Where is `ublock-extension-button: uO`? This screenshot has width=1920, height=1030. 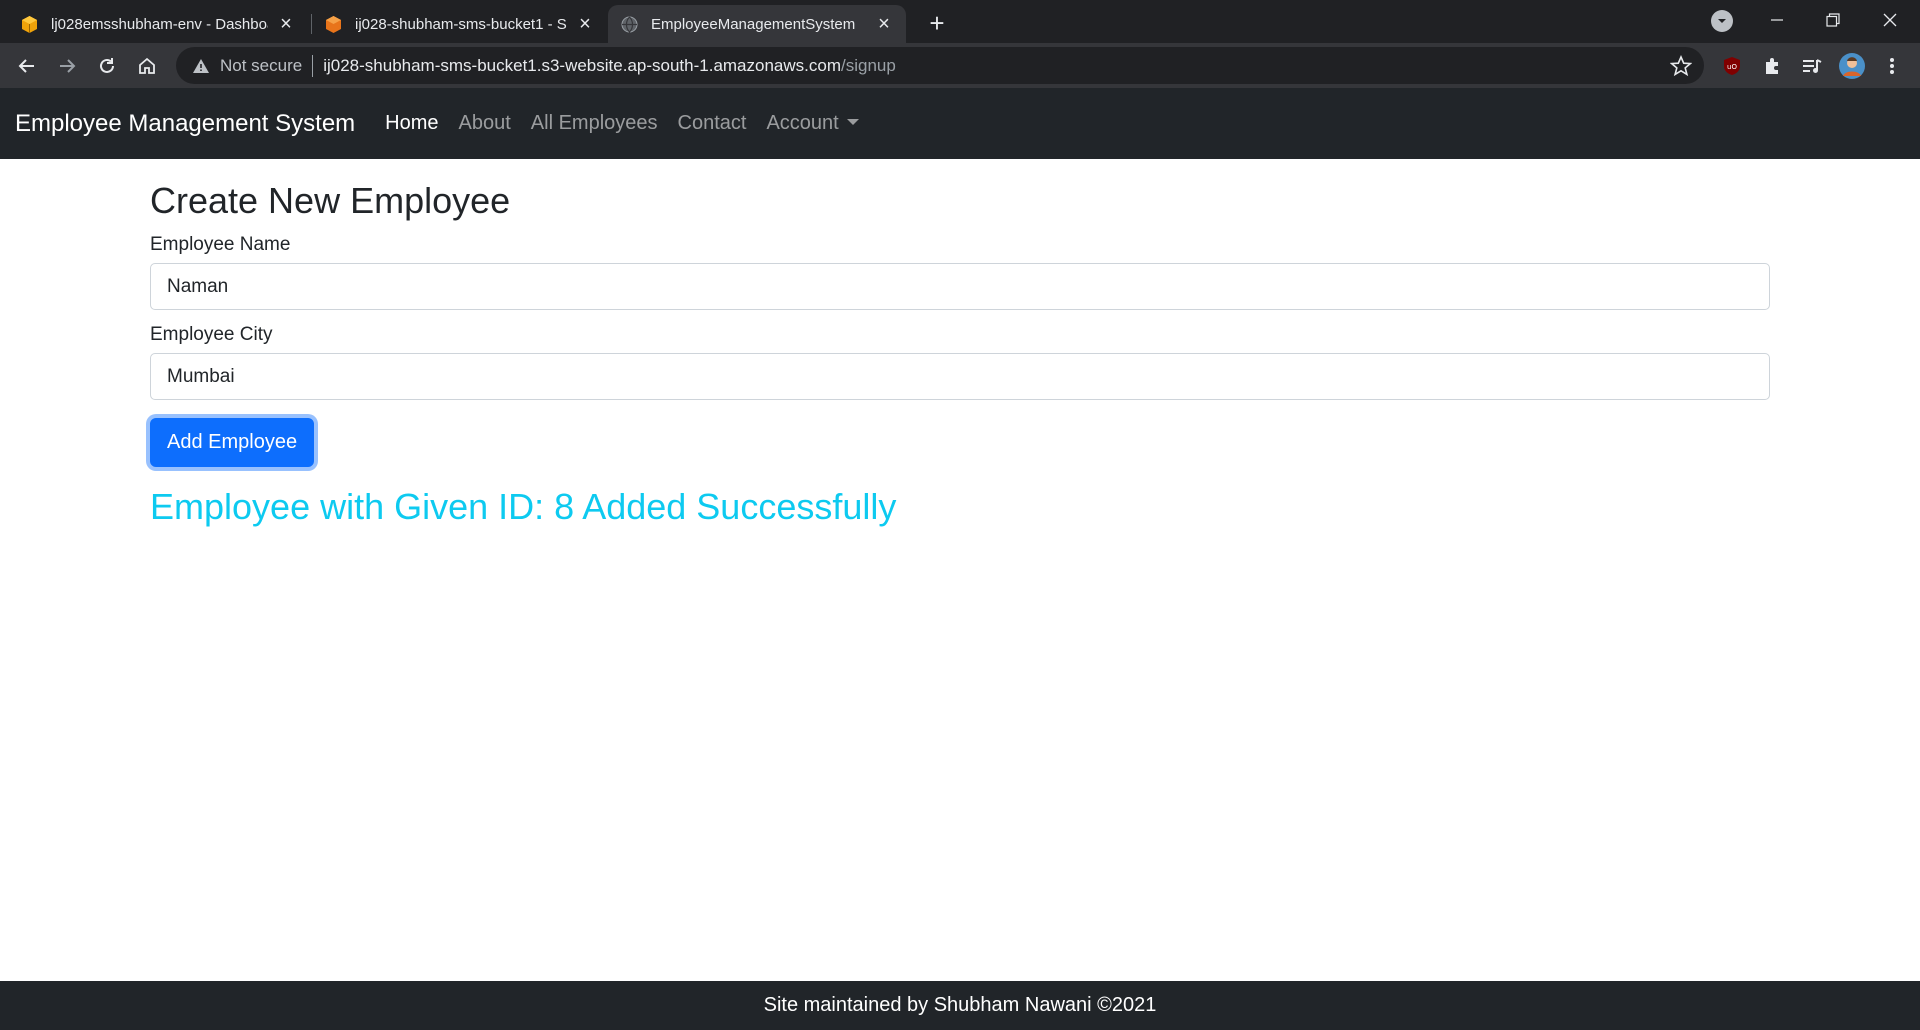 ublock-extension-button: uO is located at coordinates (1732, 66).